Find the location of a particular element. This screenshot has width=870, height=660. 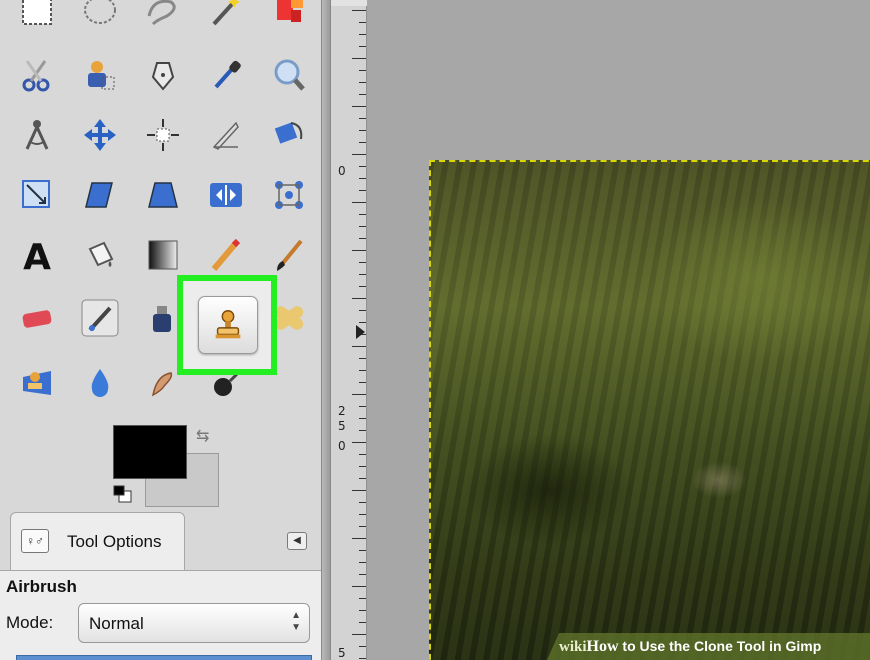

opacity-slider is located at coordinates (164, 657).